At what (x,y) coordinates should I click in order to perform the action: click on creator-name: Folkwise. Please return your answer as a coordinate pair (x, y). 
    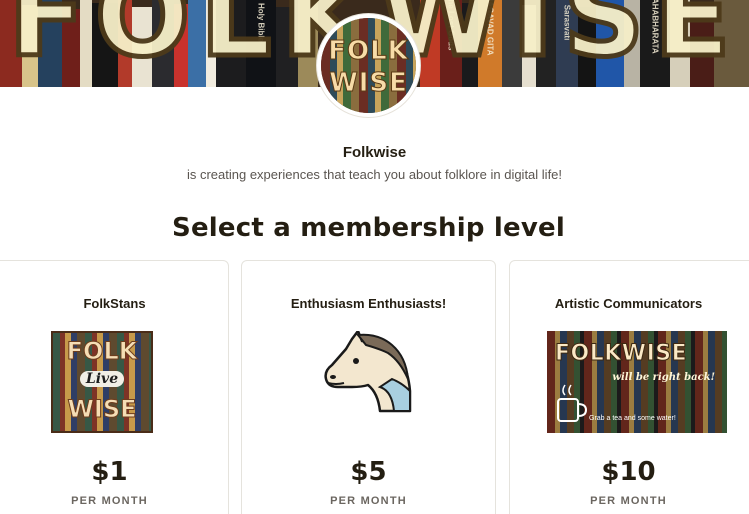
    Looking at the image, I should click on (374, 152).